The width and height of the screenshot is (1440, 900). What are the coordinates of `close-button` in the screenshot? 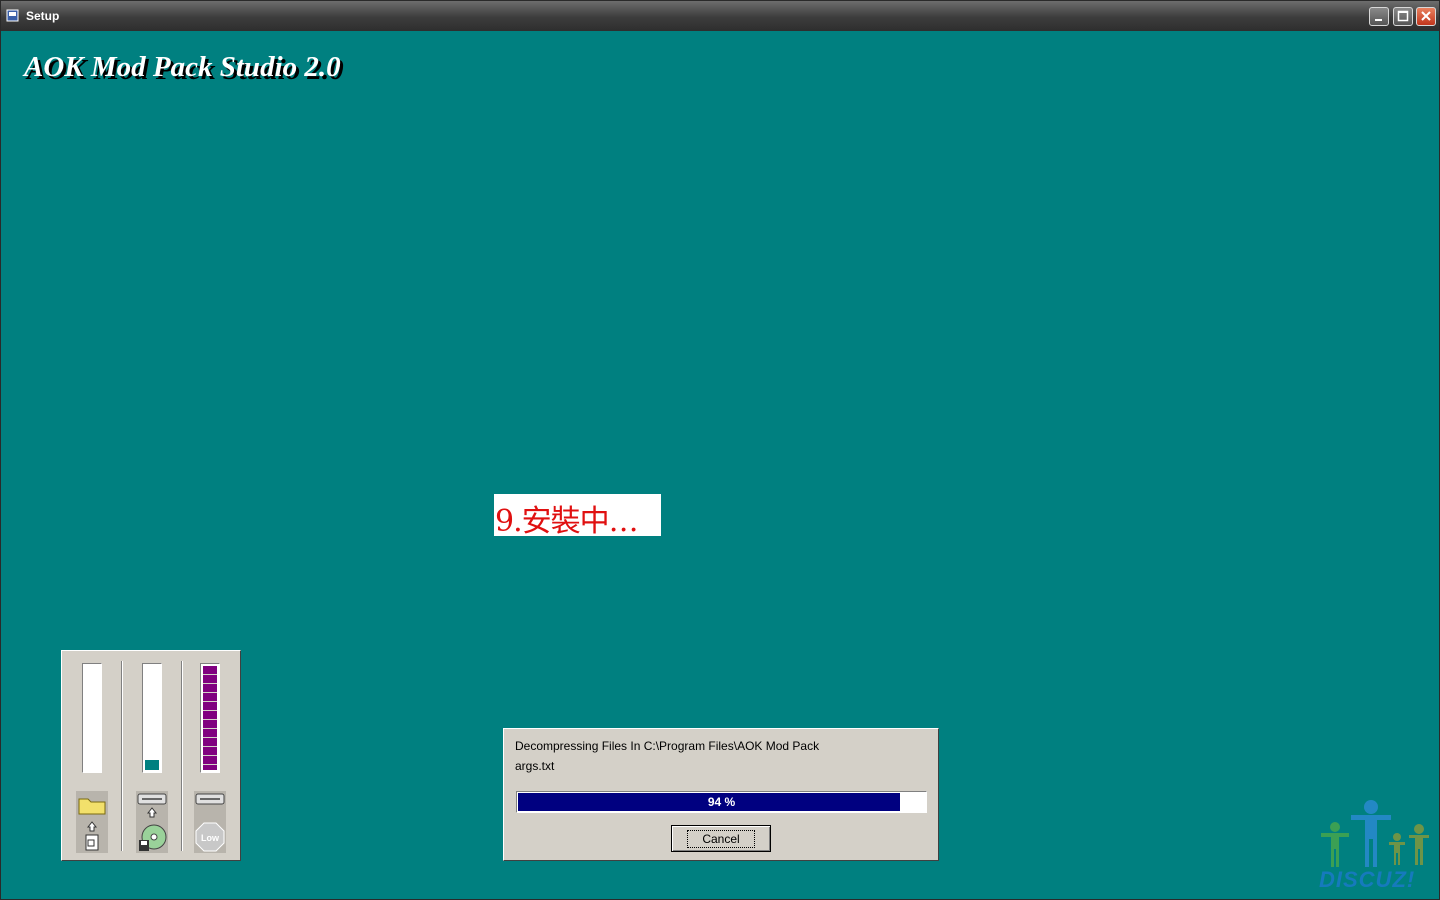 It's located at (1426, 16).